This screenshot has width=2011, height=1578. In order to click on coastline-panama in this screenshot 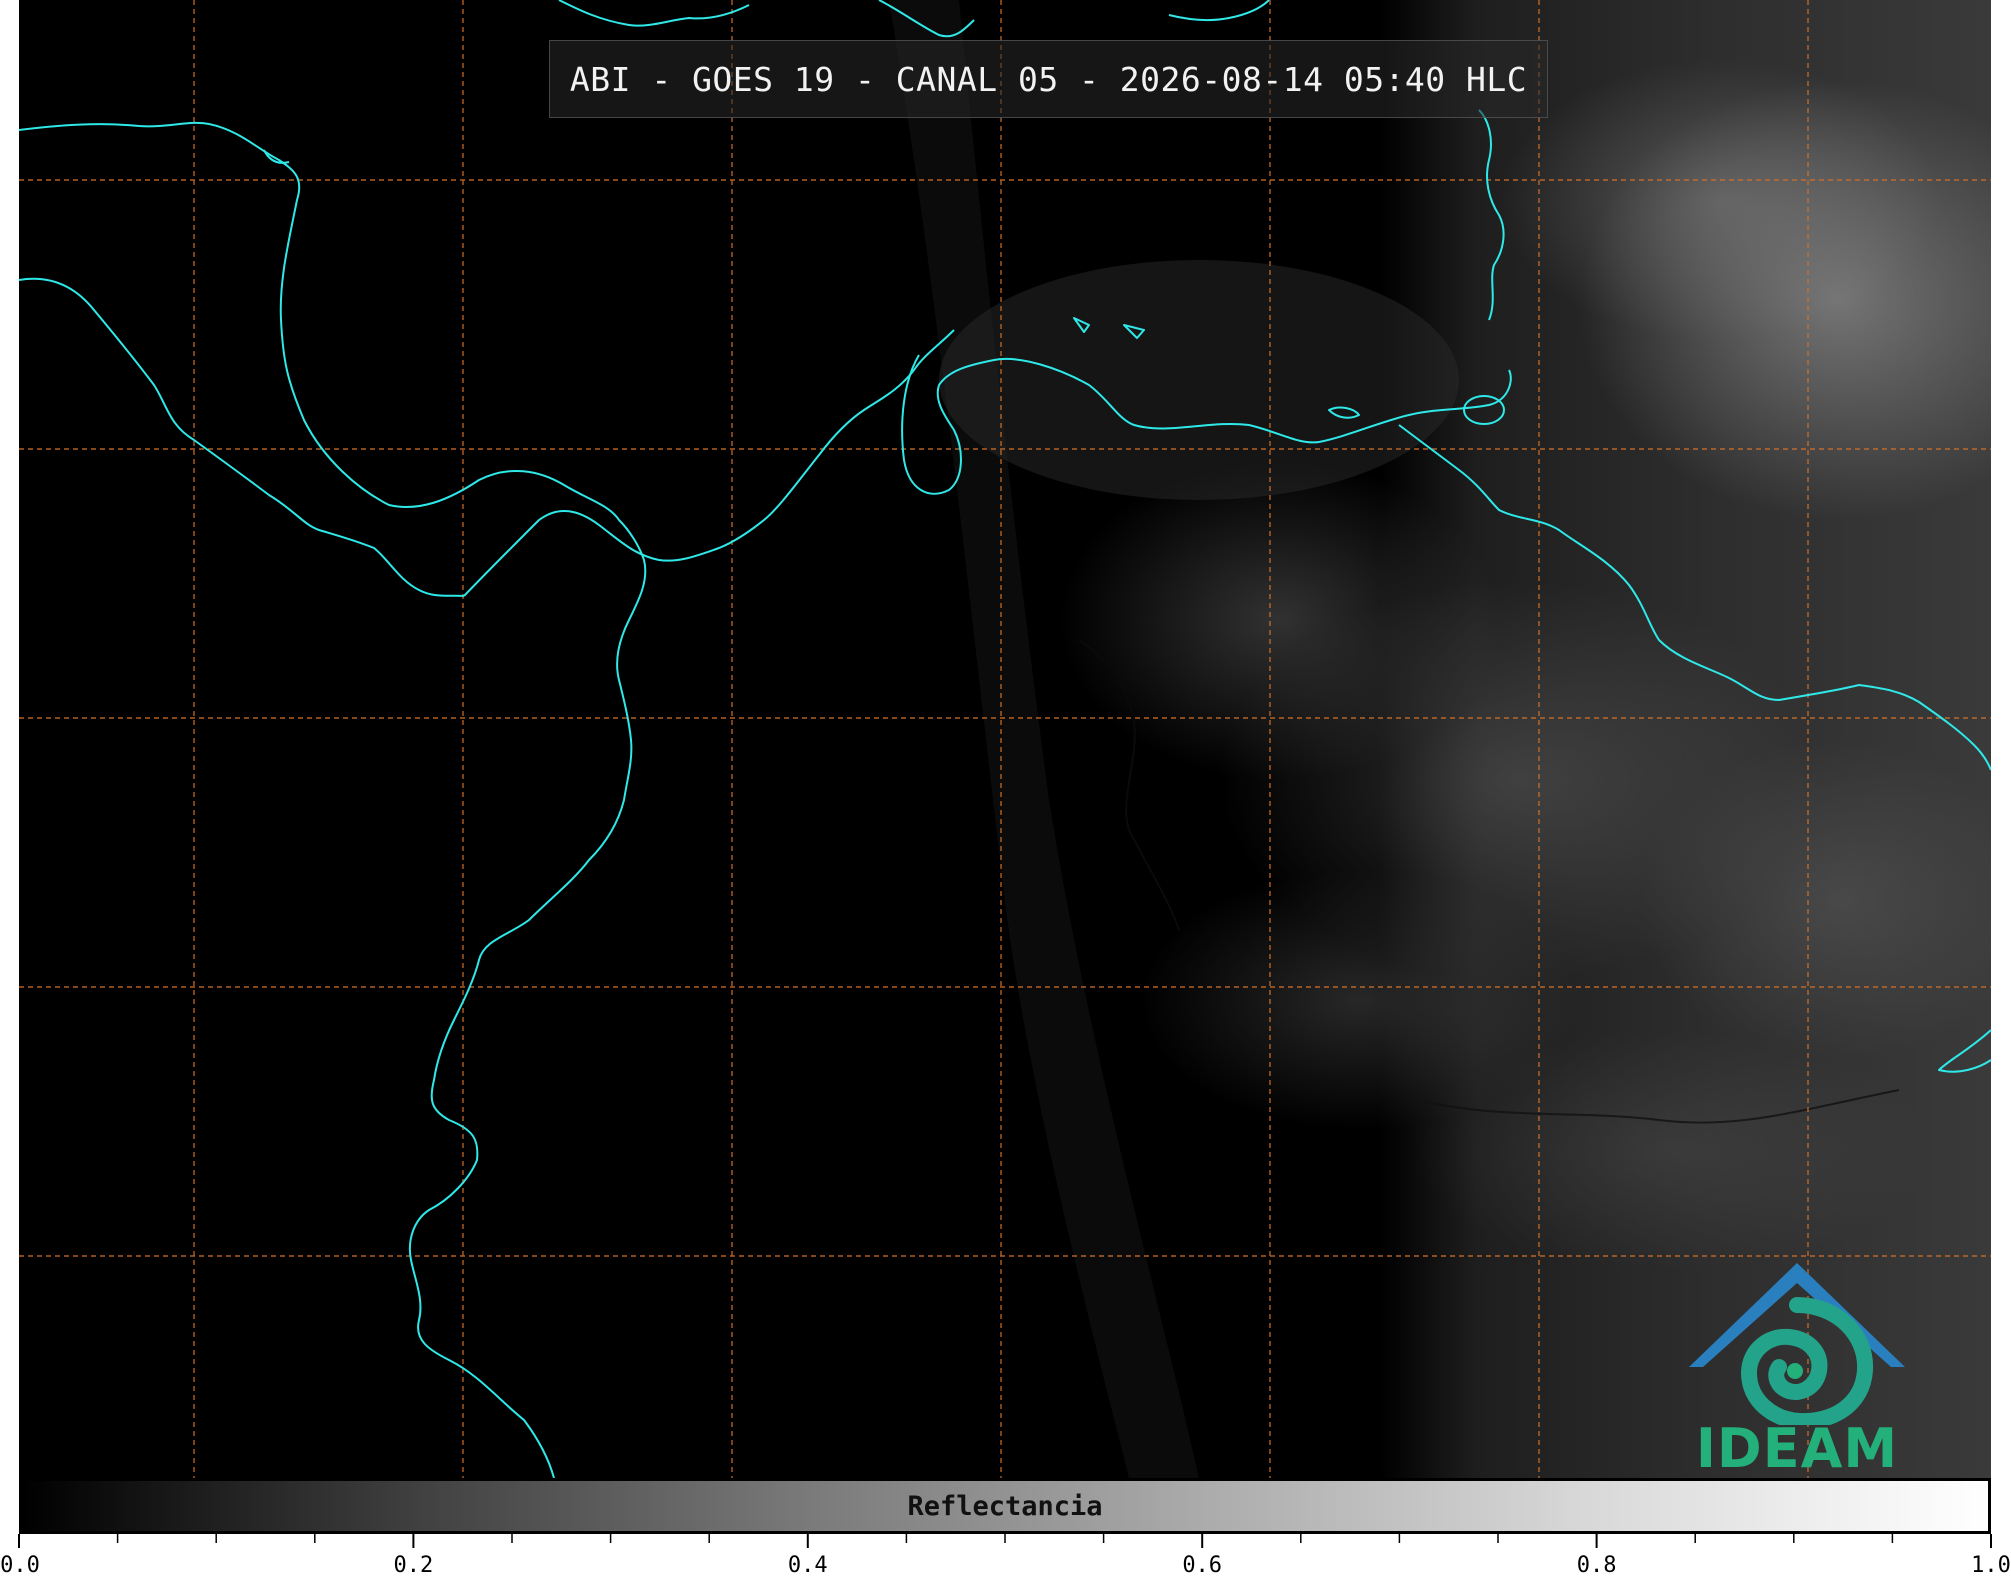, I will do `click(709, 463)`.